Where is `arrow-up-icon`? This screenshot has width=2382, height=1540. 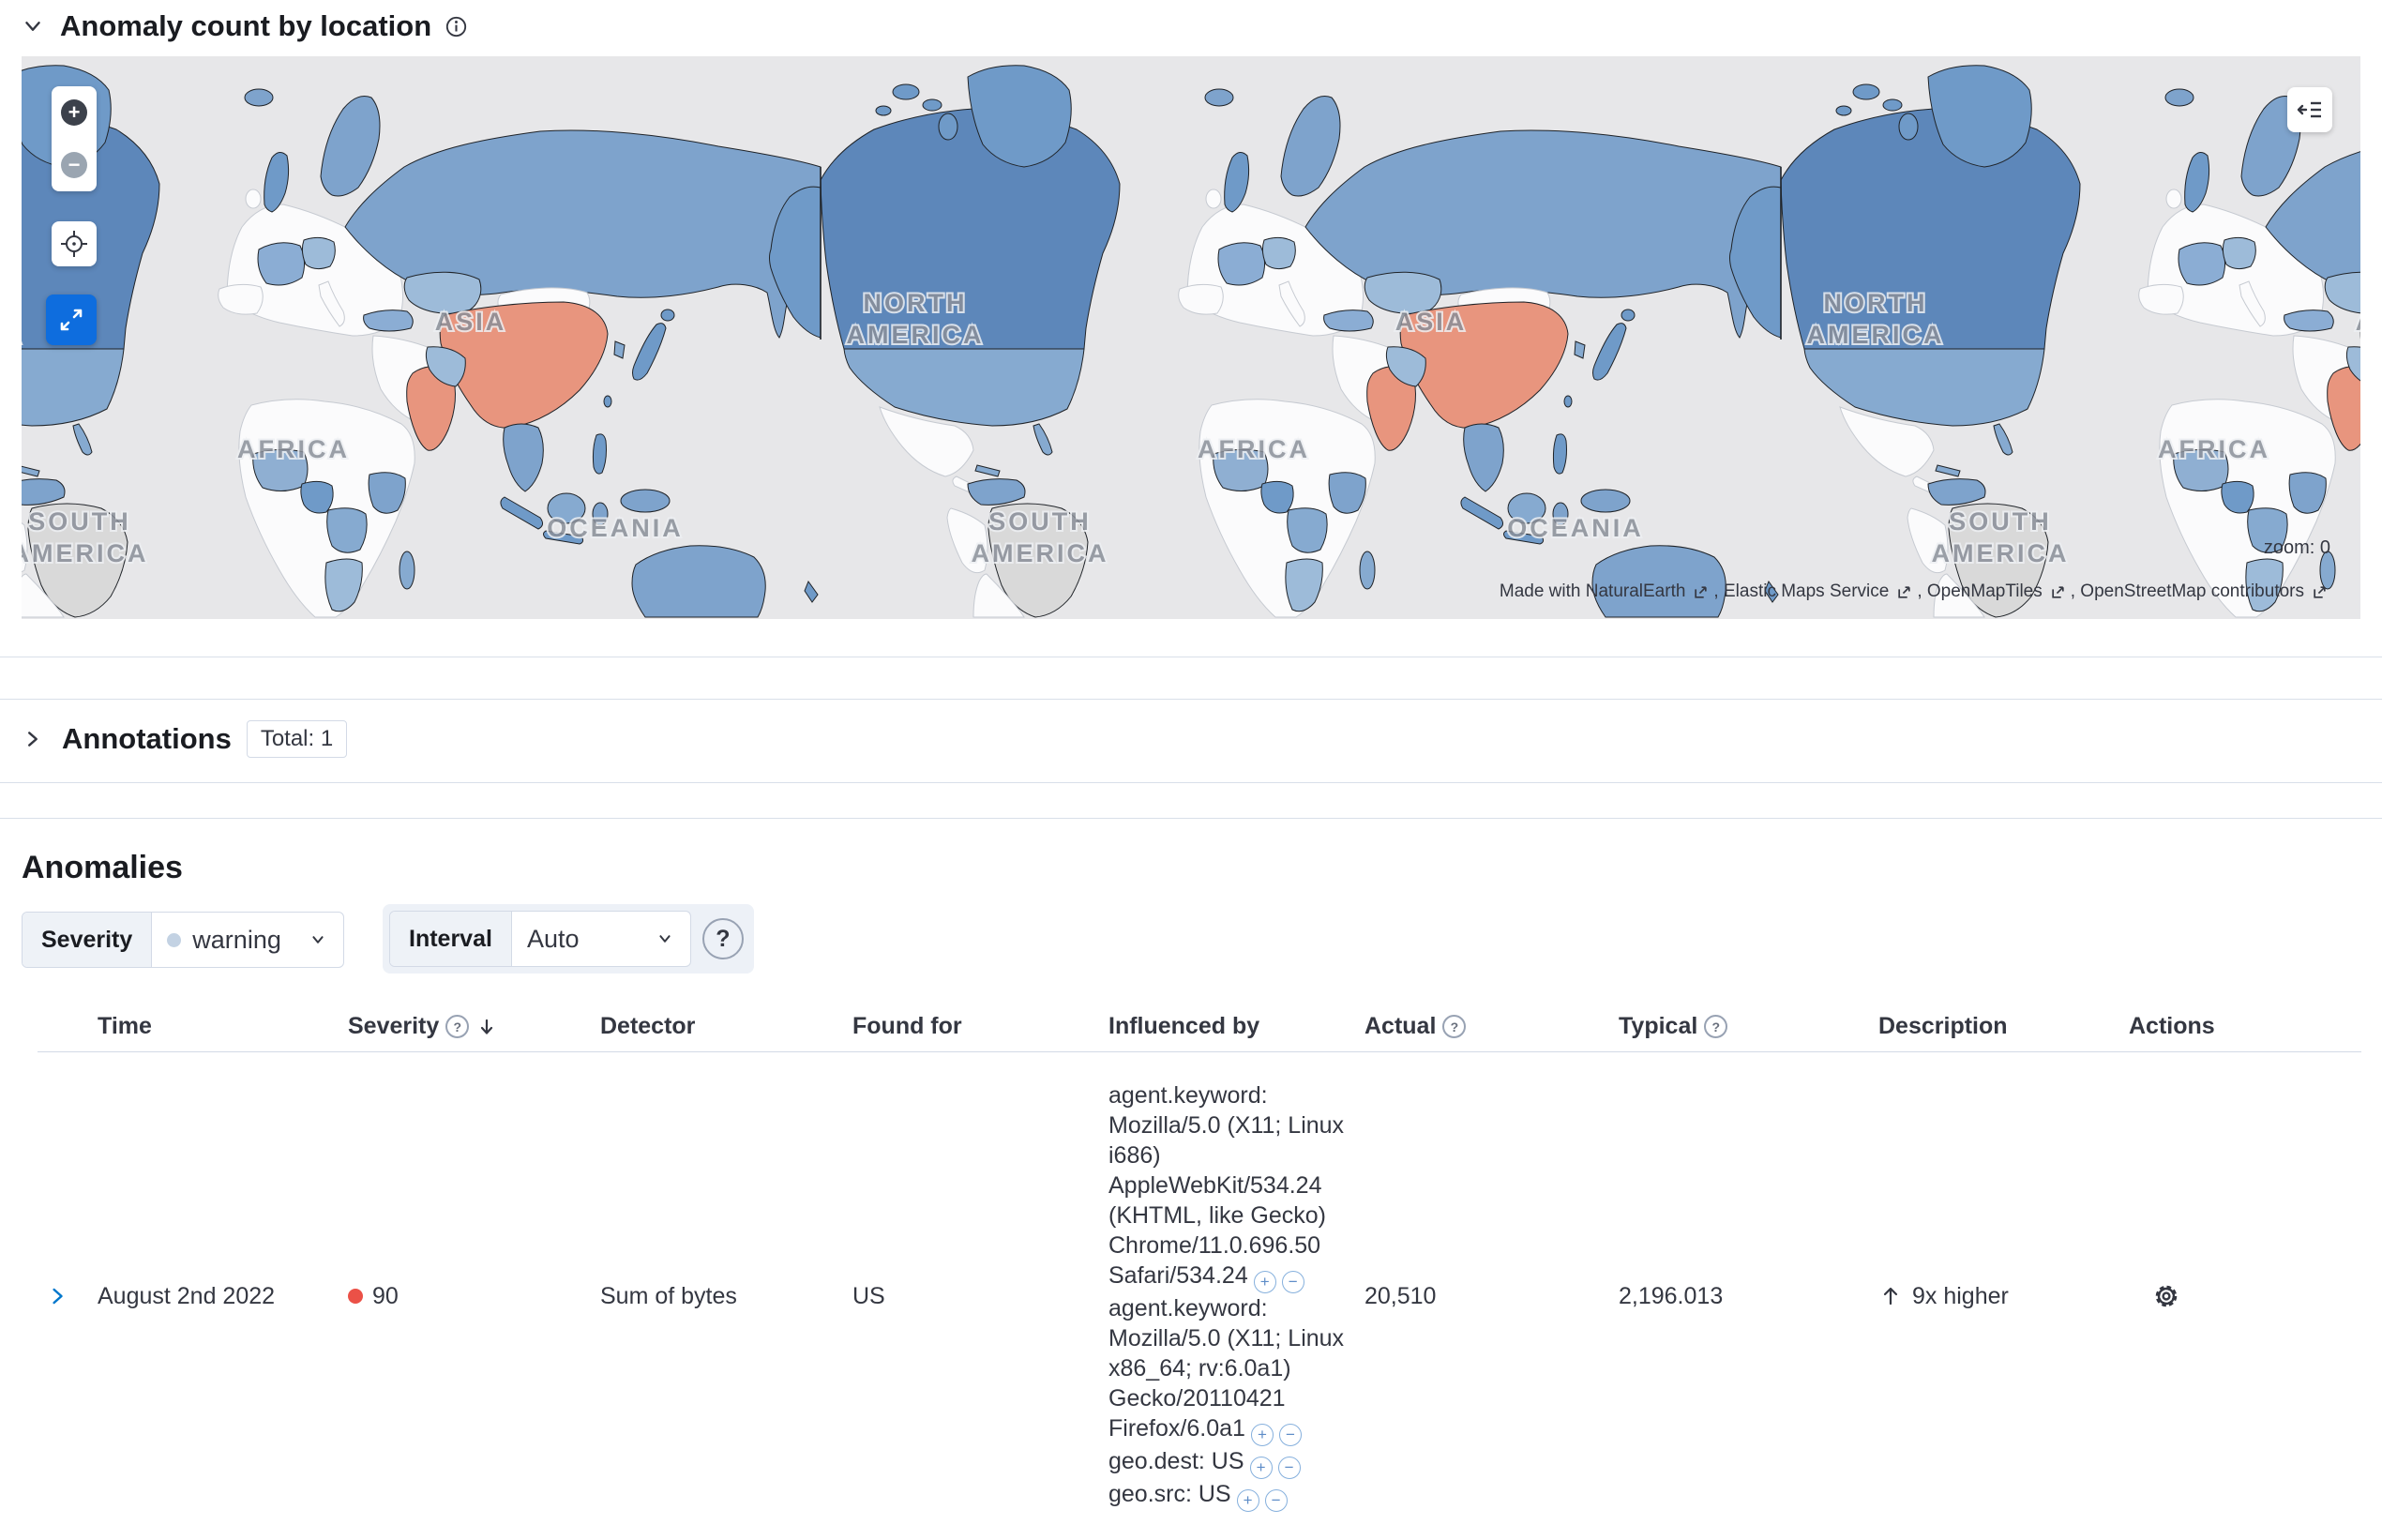 arrow-up-icon is located at coordinates (1890, 1296).